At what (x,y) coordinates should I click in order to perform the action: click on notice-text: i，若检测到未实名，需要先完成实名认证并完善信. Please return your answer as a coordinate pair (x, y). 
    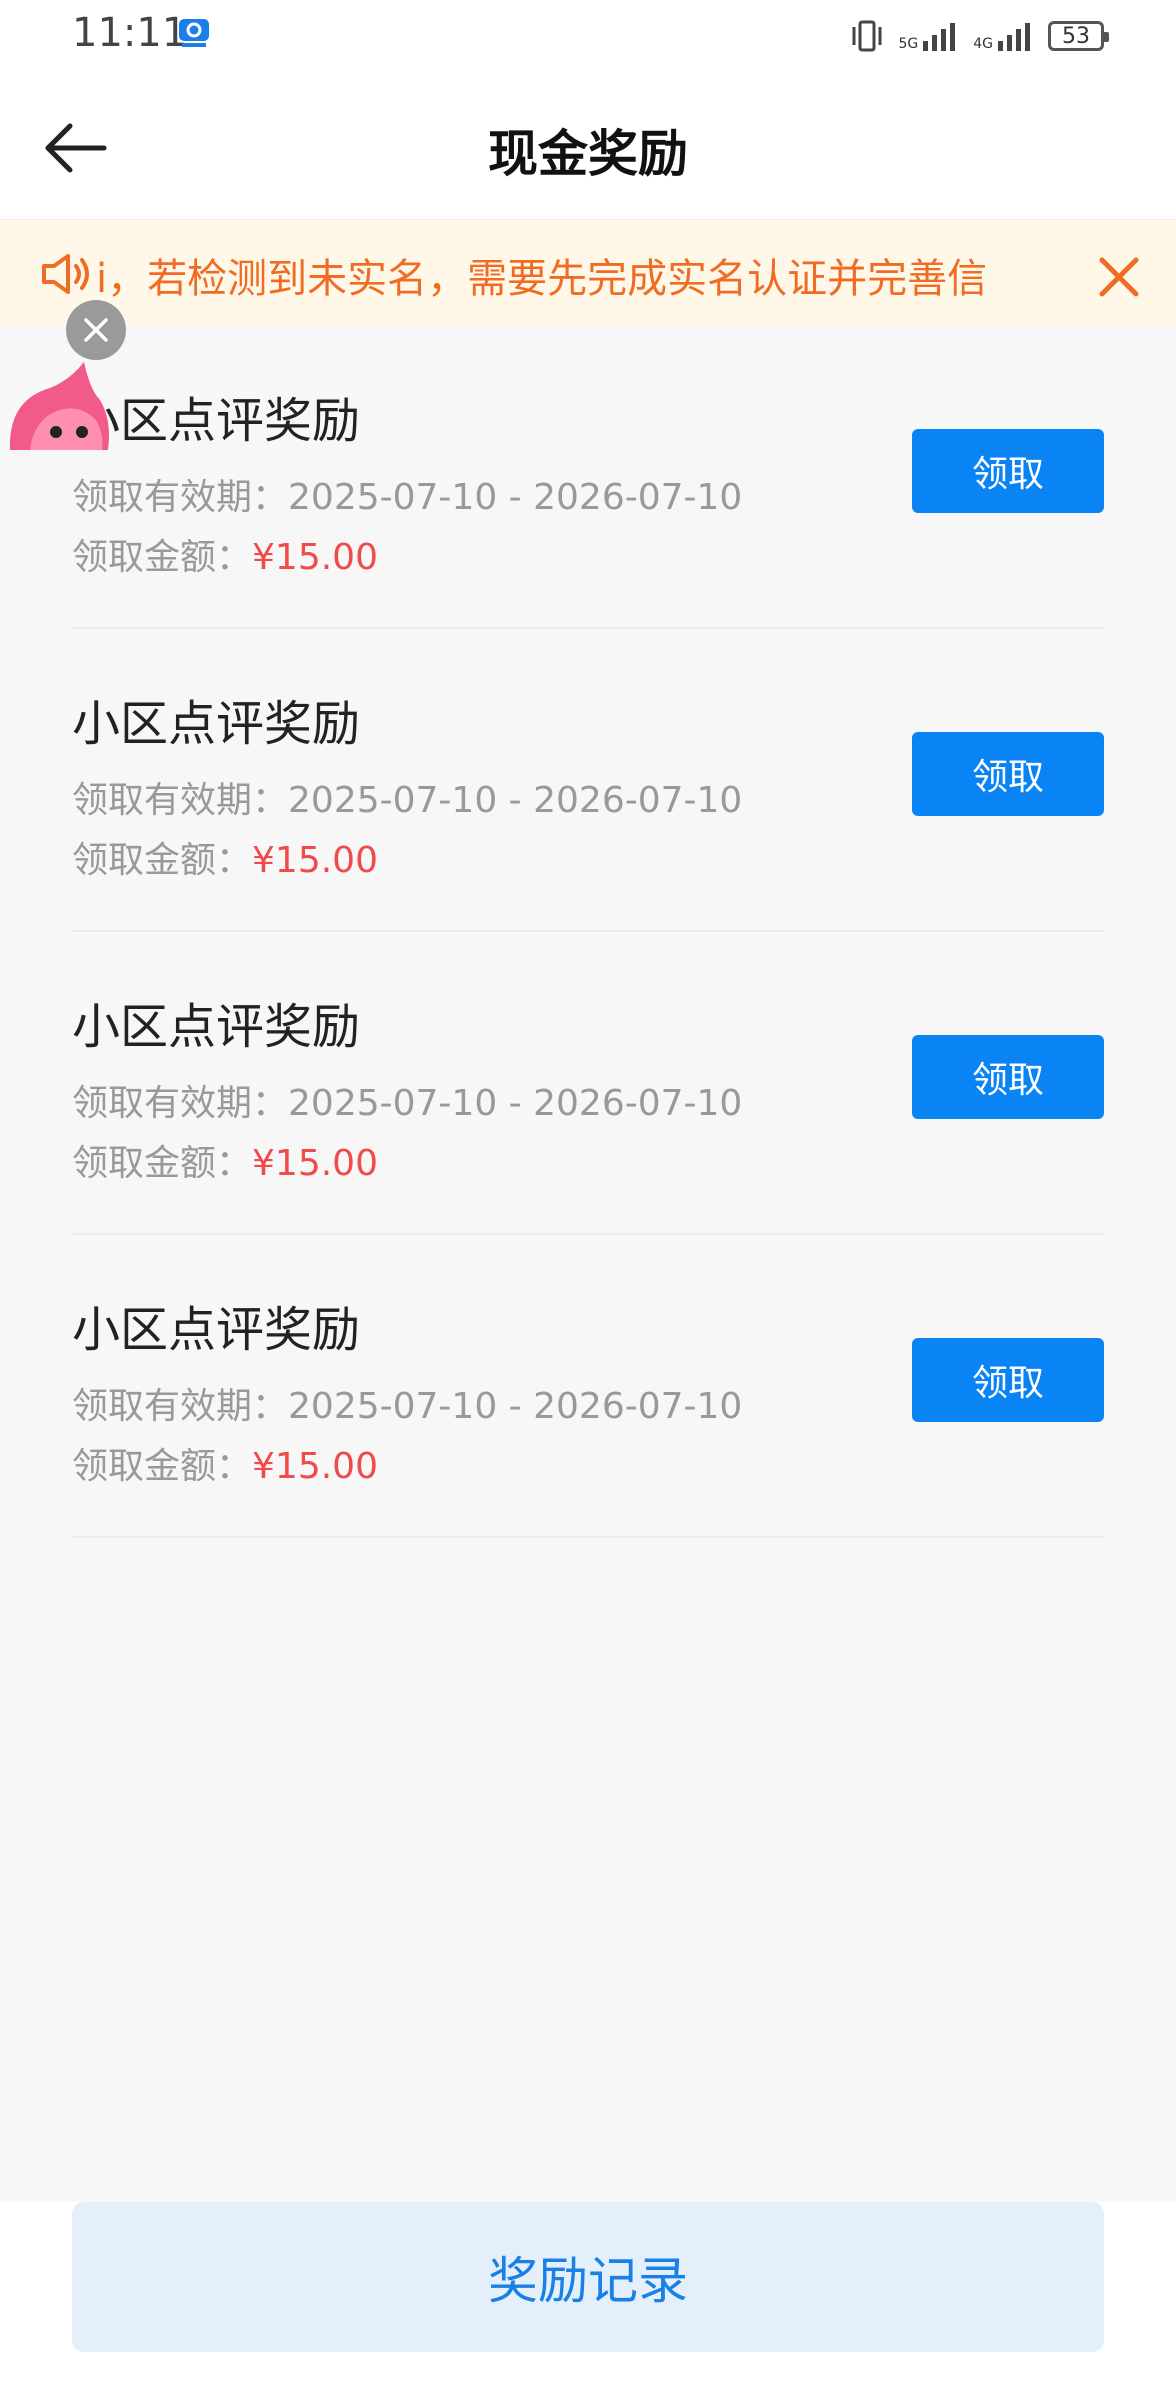
    Looking at the image, I should click on (542, 279).